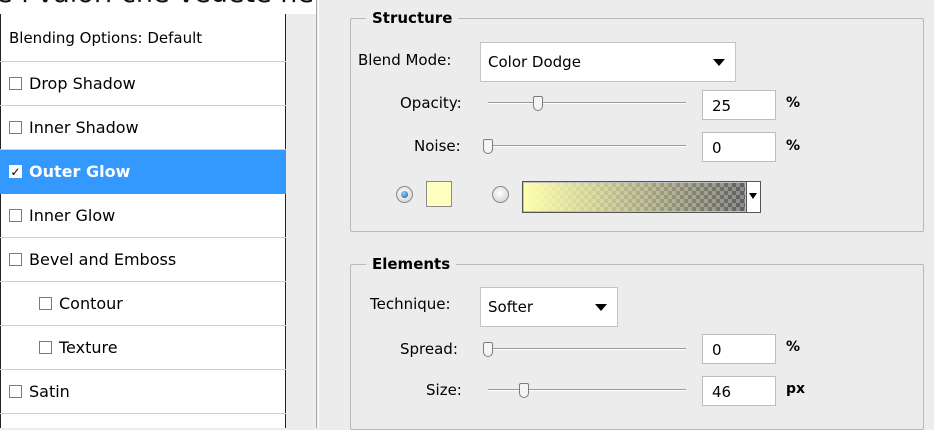 This screenshot has height=430, width=934. What do you see at coordinates (143, 128) in the screenshot?
I see `style-item-inner-shadow: Inner Shadow` at bounding box center [143, 128].